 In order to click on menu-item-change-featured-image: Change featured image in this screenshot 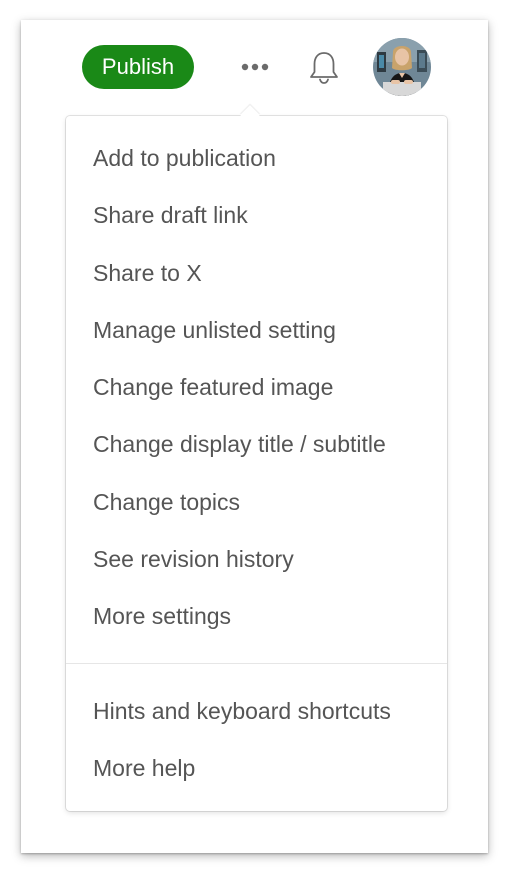, I will do `click(256, 391)`.